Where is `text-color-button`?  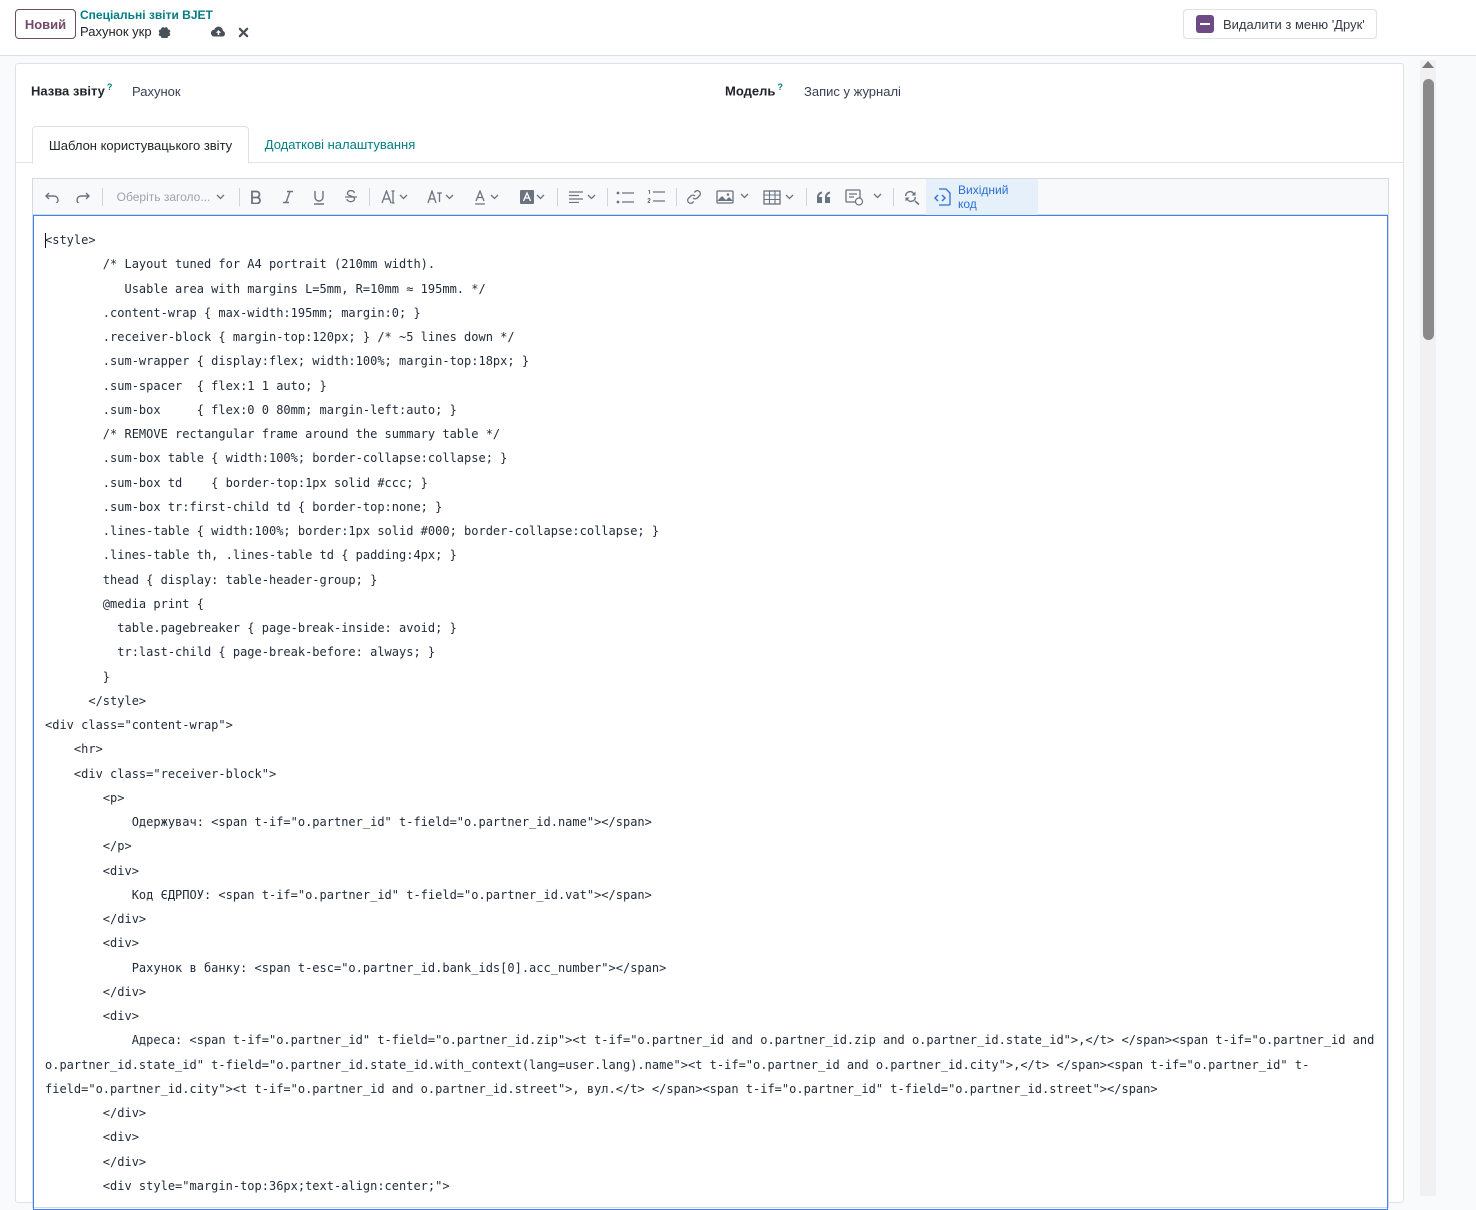
text-color-button is located at coordinates (488, 197).